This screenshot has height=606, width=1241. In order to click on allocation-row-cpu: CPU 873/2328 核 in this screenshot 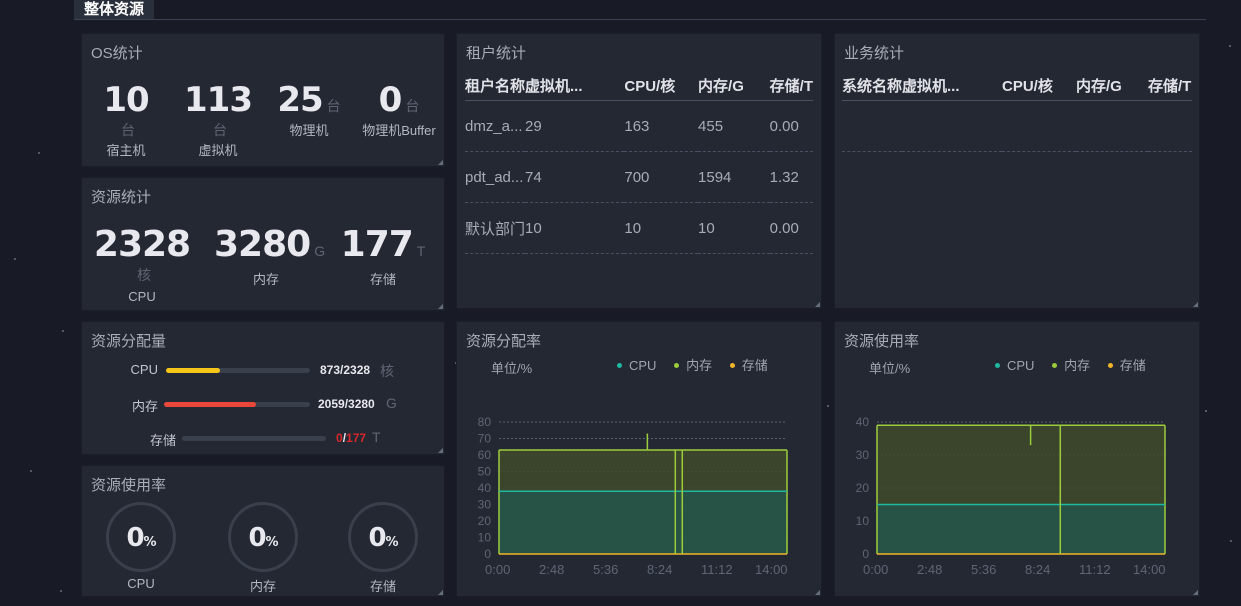, I will do `click(262, 370)`.